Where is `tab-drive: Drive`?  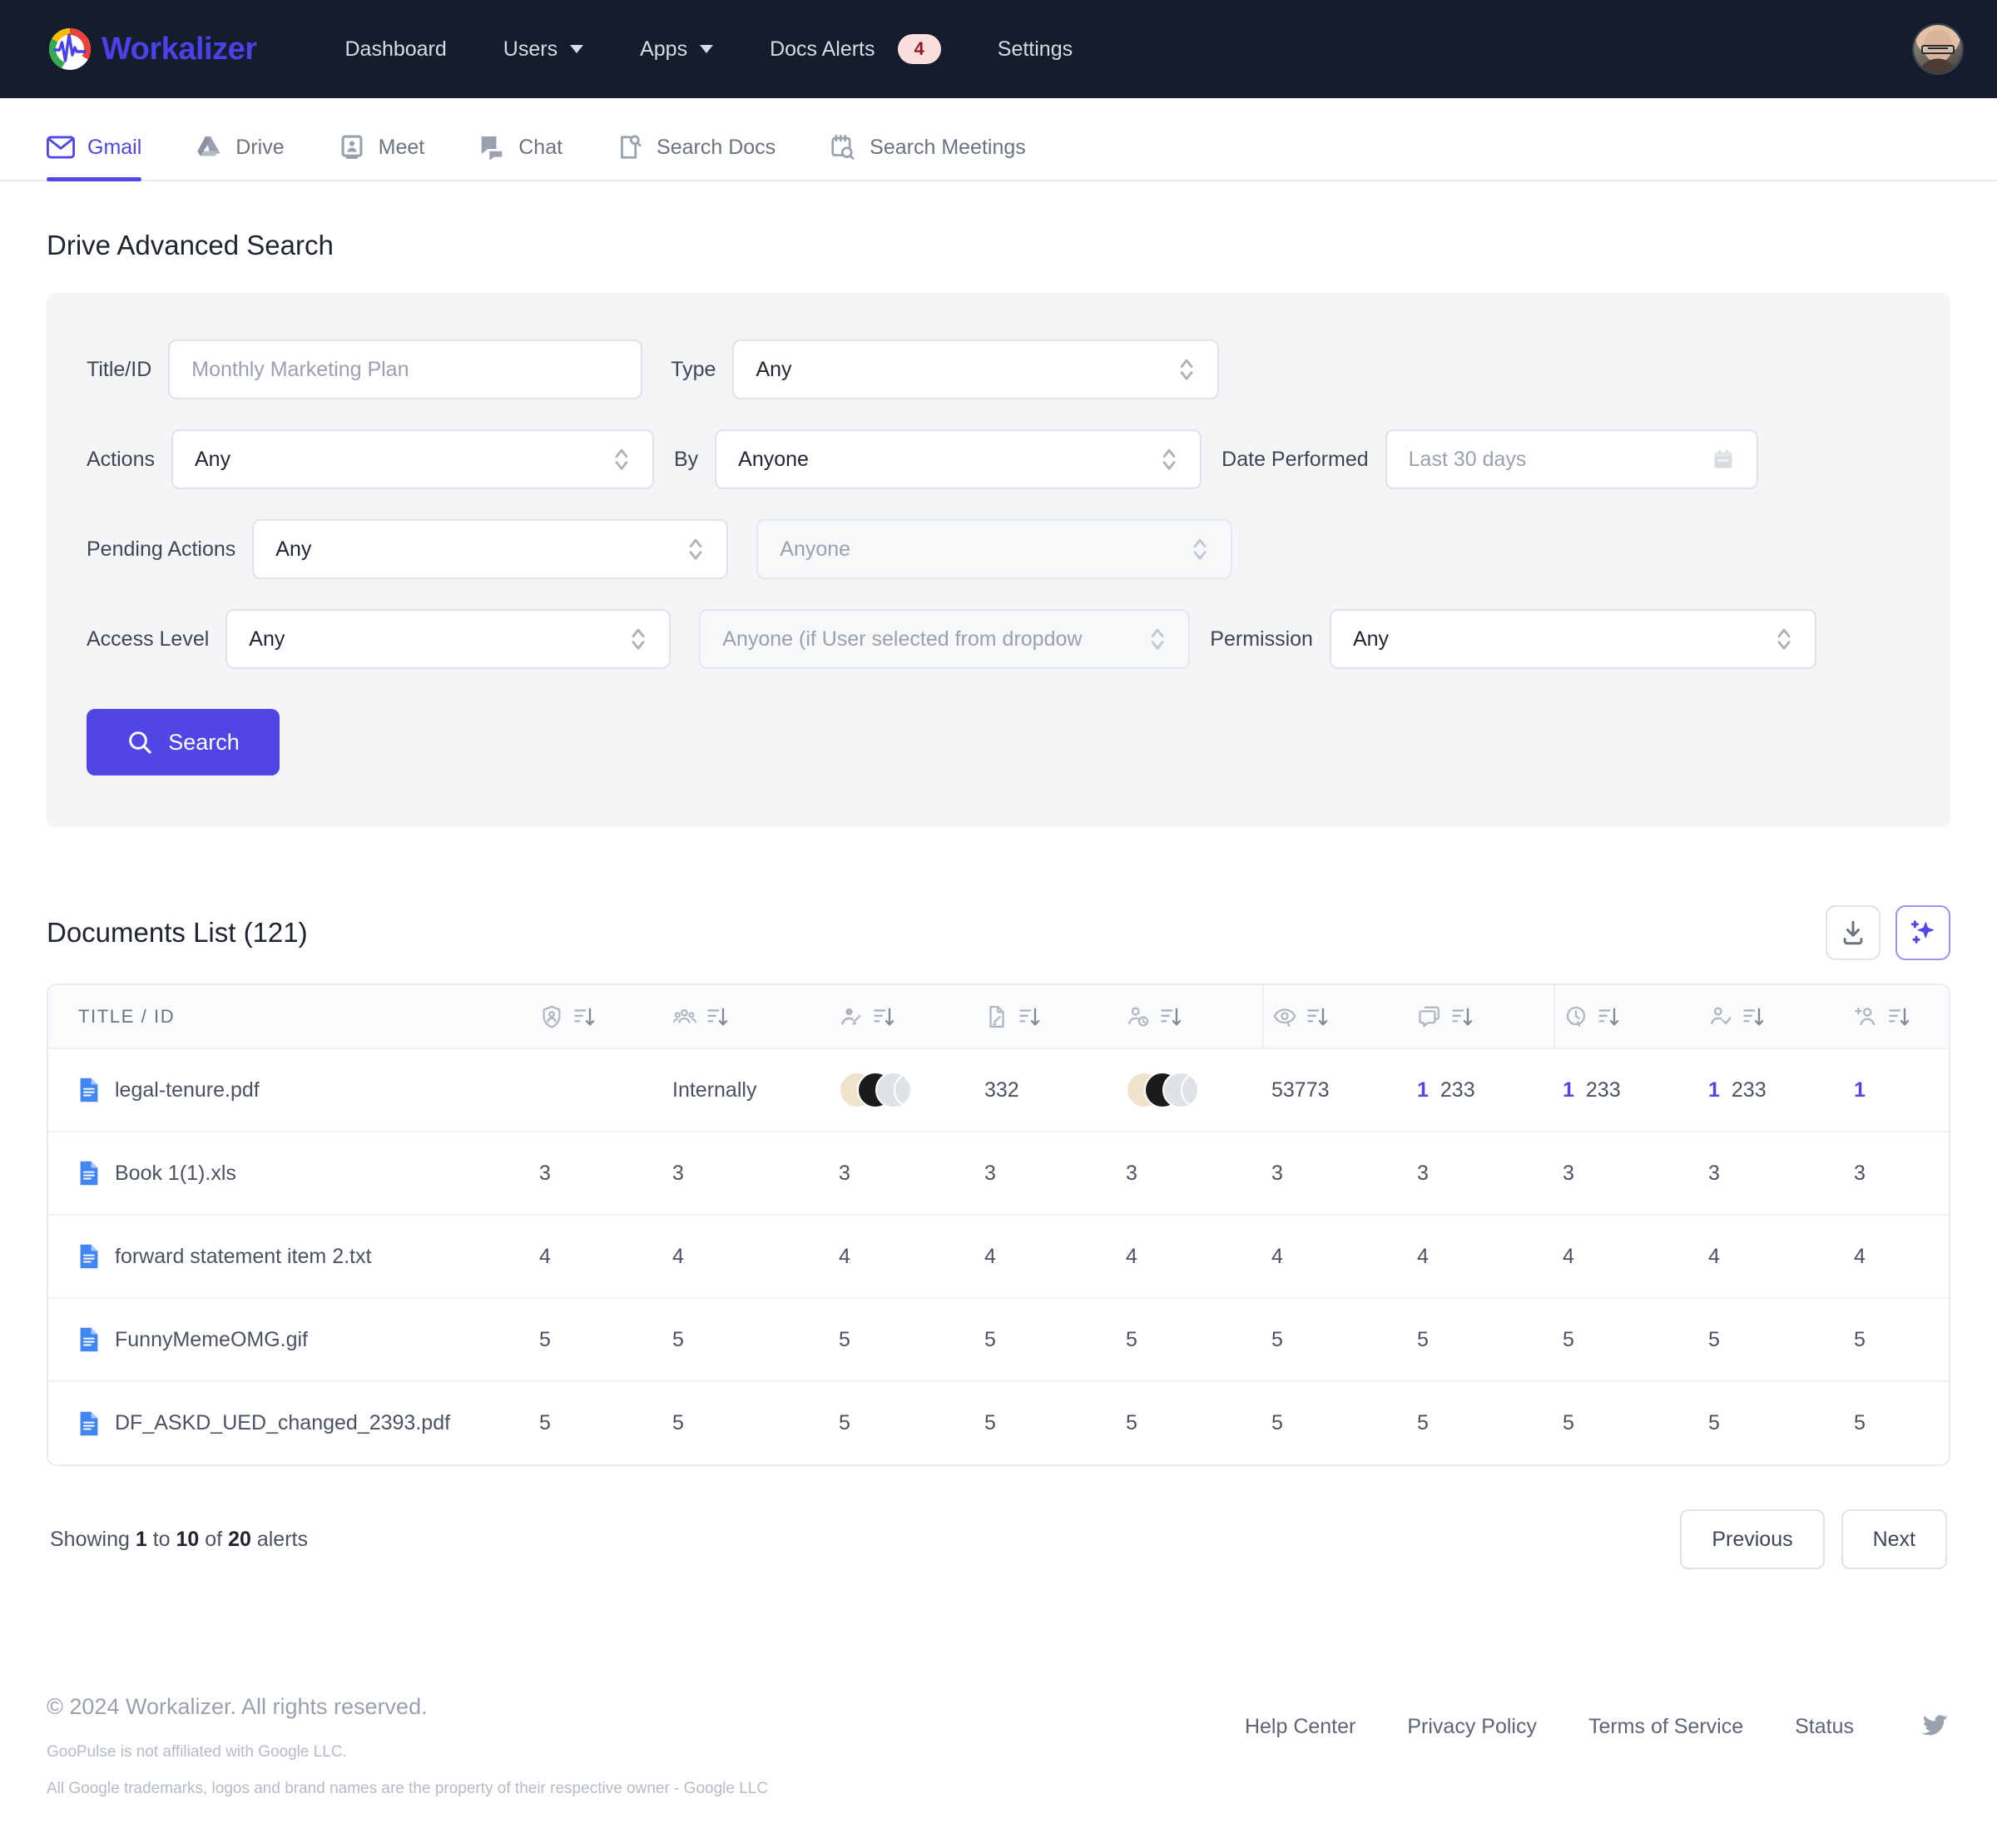 tab-drive: Drive is located at coordinates (251, 158).